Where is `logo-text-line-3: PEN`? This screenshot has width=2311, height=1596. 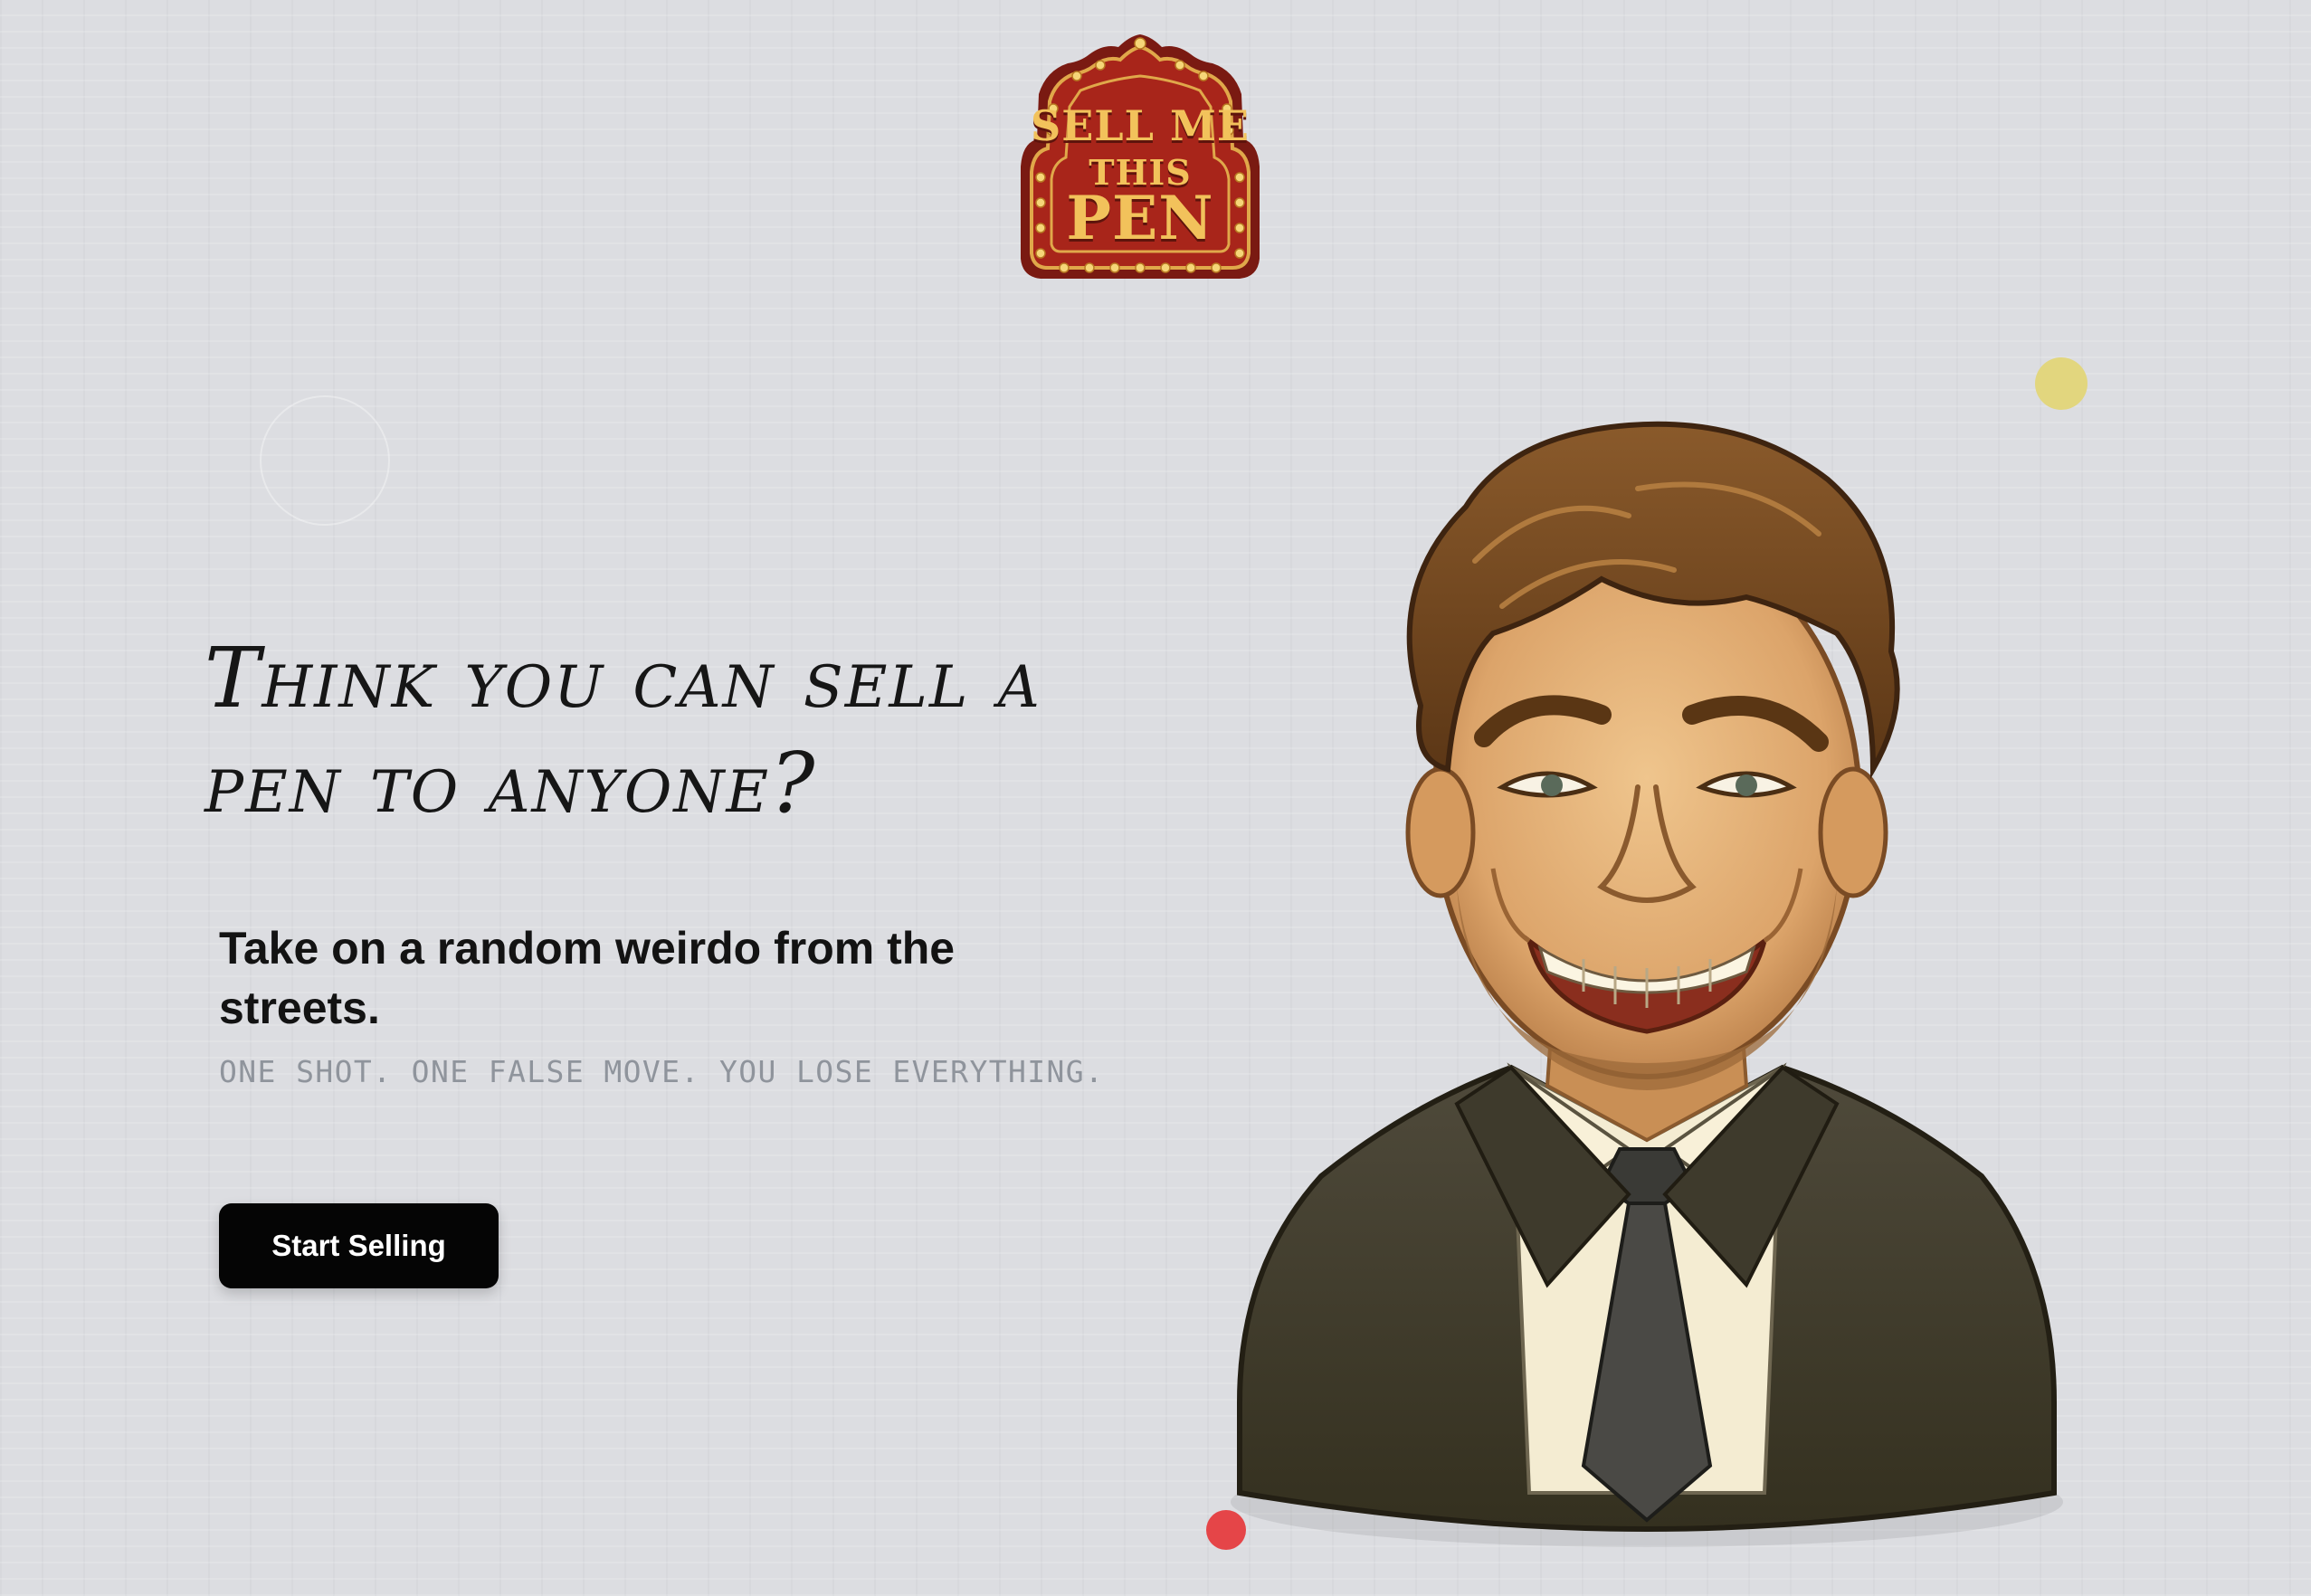 logo-text-line-3: PEN is located at coordinates (1140, 218).